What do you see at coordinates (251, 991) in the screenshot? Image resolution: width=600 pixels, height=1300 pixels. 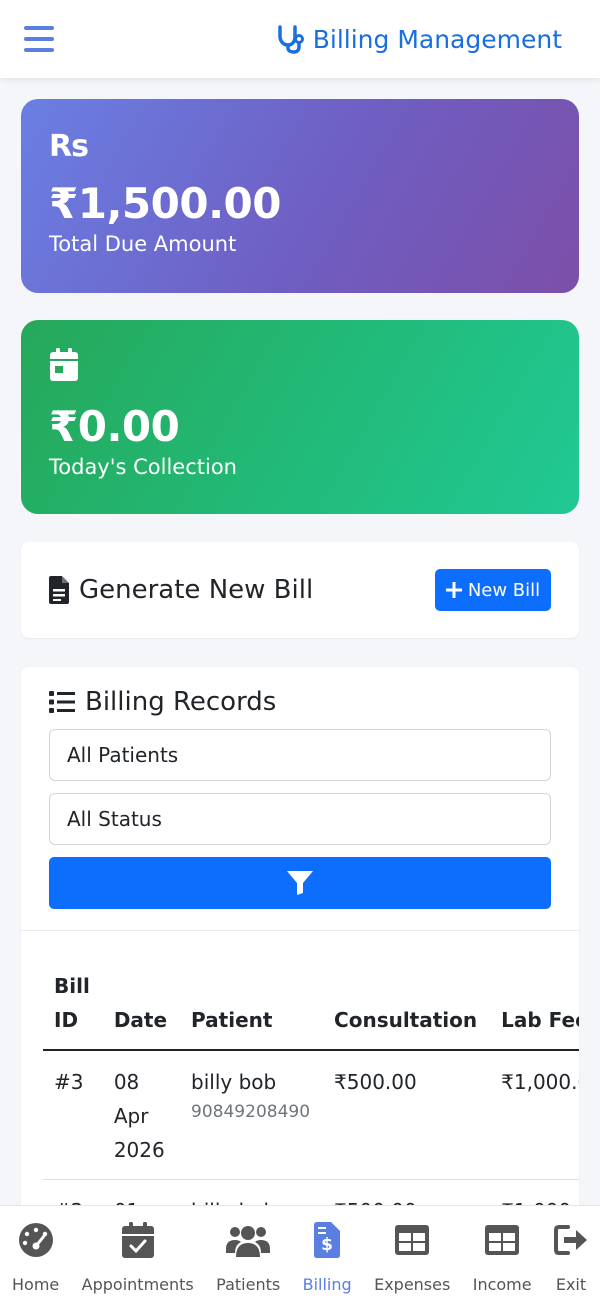 I see `column-header: Patient` at bounding box center [251, 991].